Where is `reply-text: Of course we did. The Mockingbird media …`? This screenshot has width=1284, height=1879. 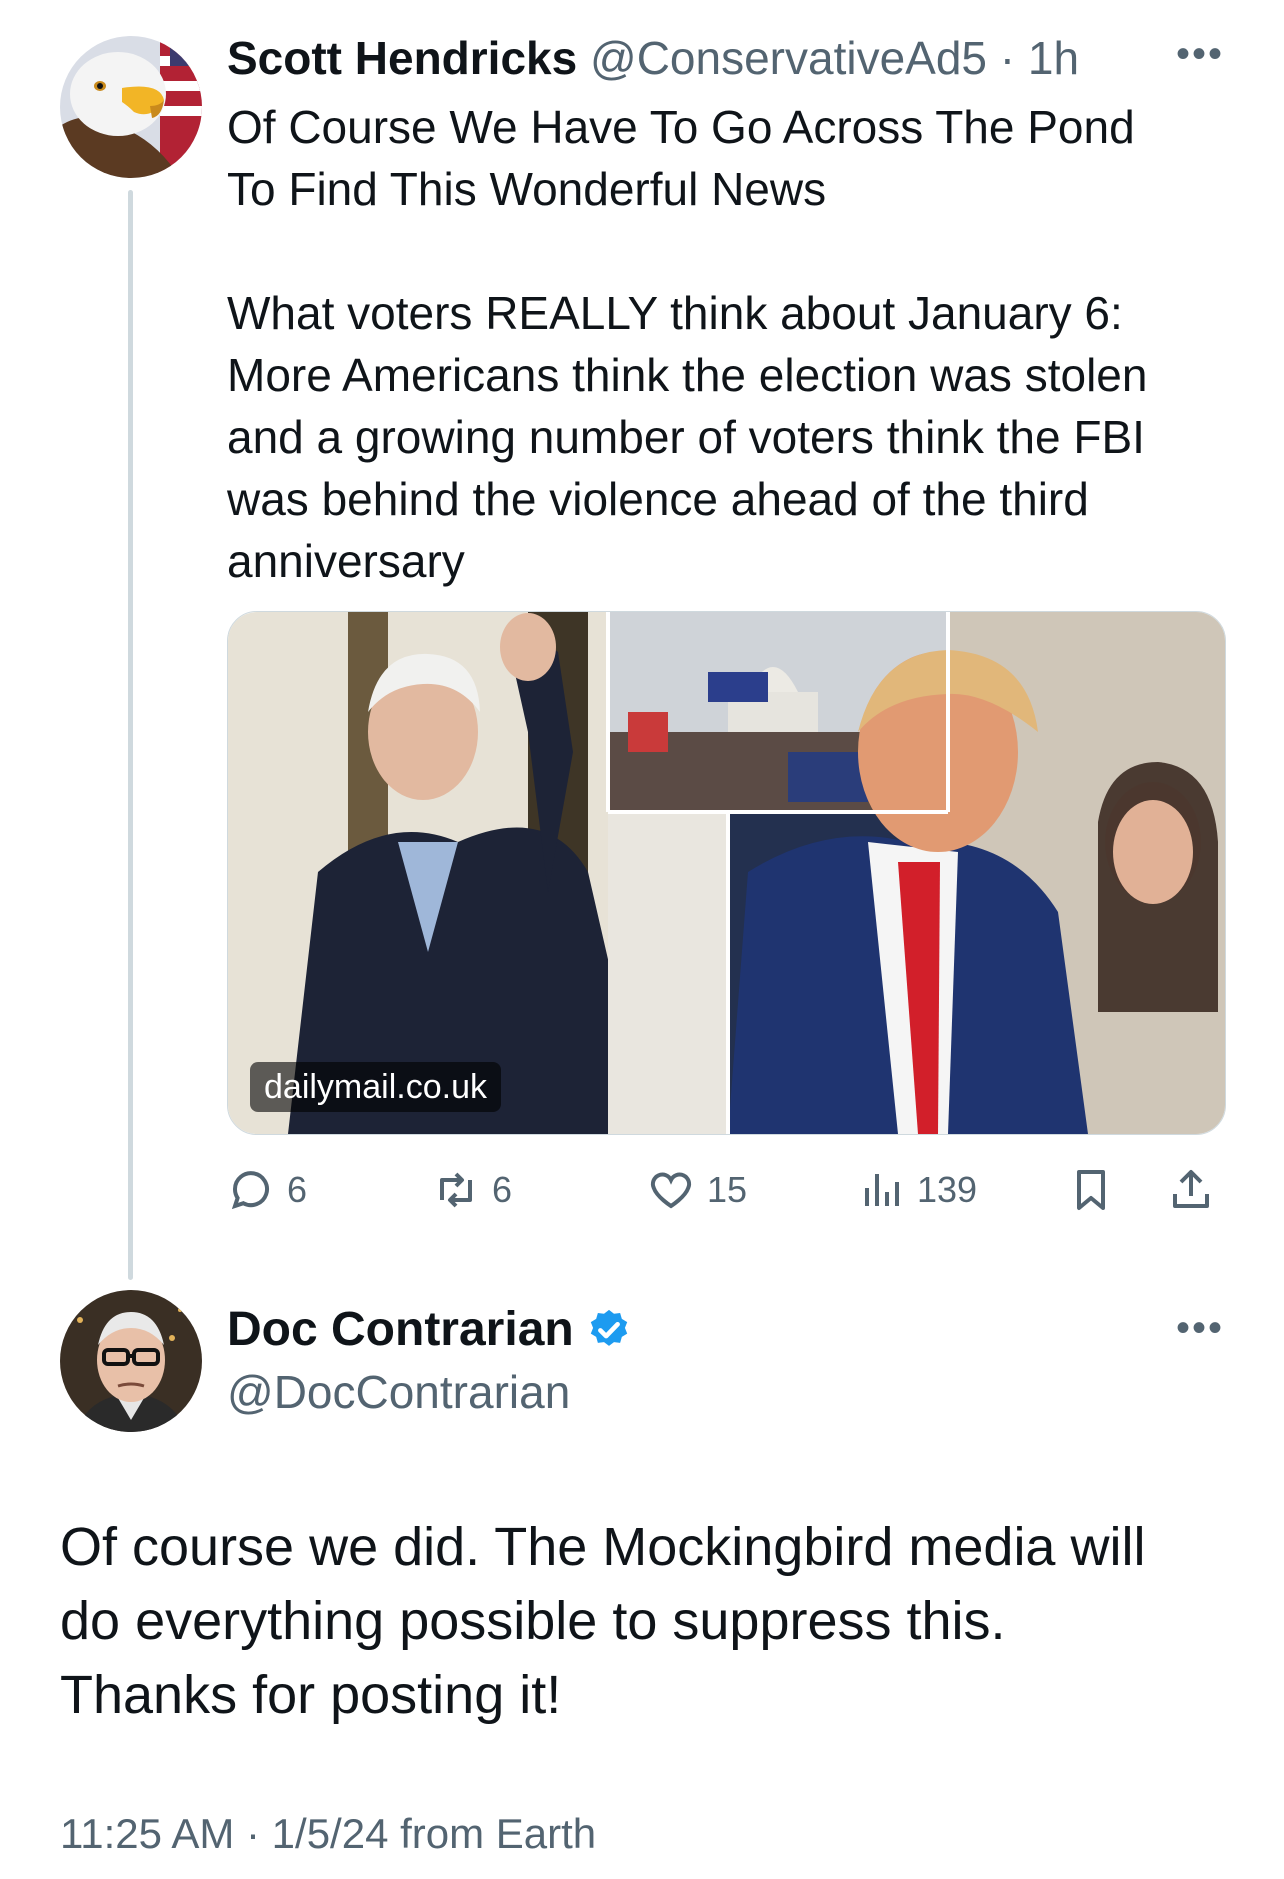 reply-text: Of course we did. The Mockingbird media … is located at coordinates (603, 1621).